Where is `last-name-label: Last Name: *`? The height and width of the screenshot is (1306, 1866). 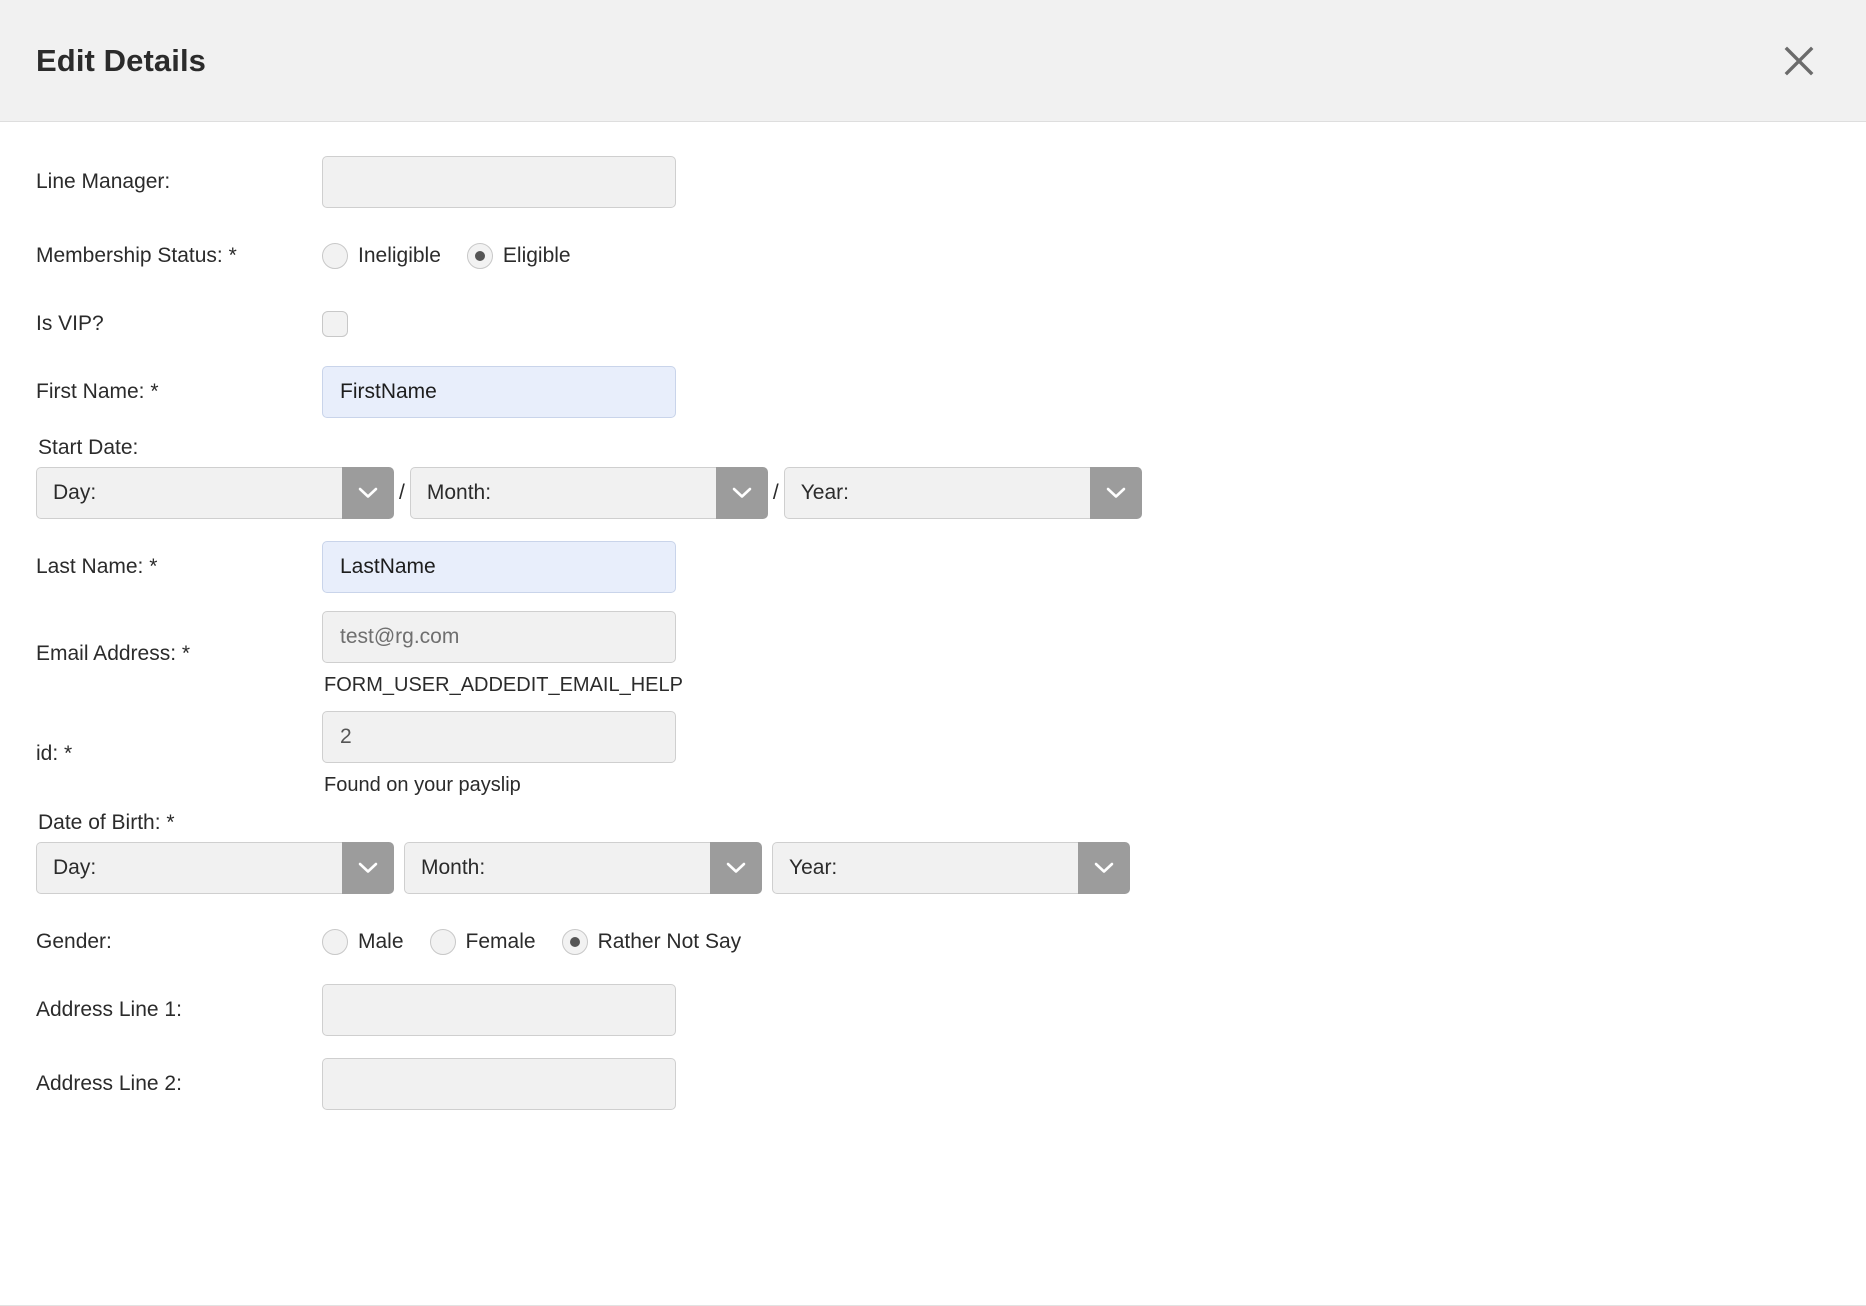
last-name-label: Last Name: * is located at coordinates (97, 567).